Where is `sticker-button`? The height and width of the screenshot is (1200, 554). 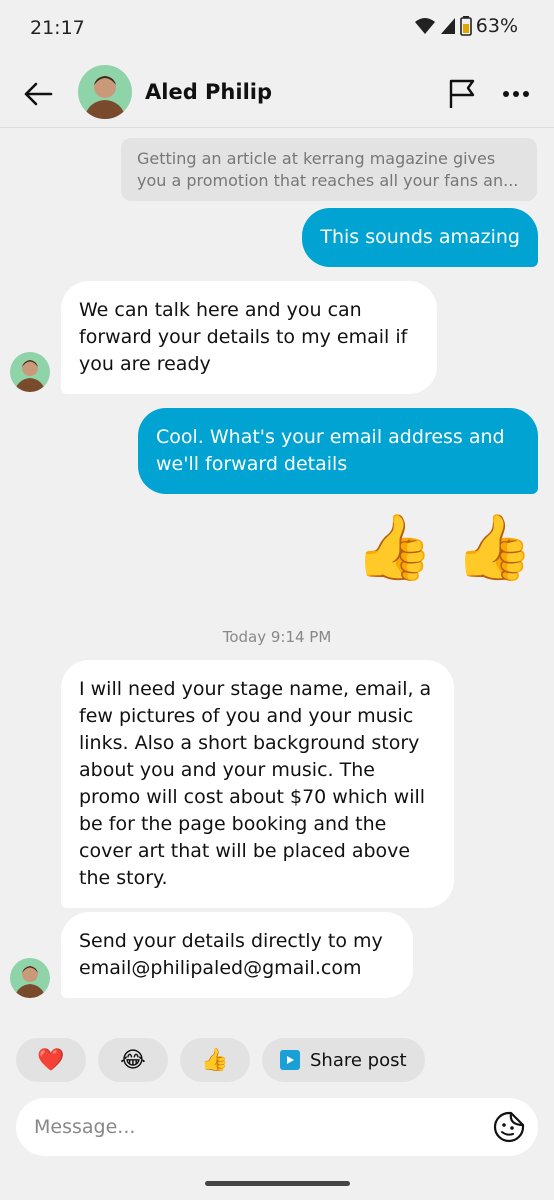
sticker-button is located at coordinates (509, 1127).